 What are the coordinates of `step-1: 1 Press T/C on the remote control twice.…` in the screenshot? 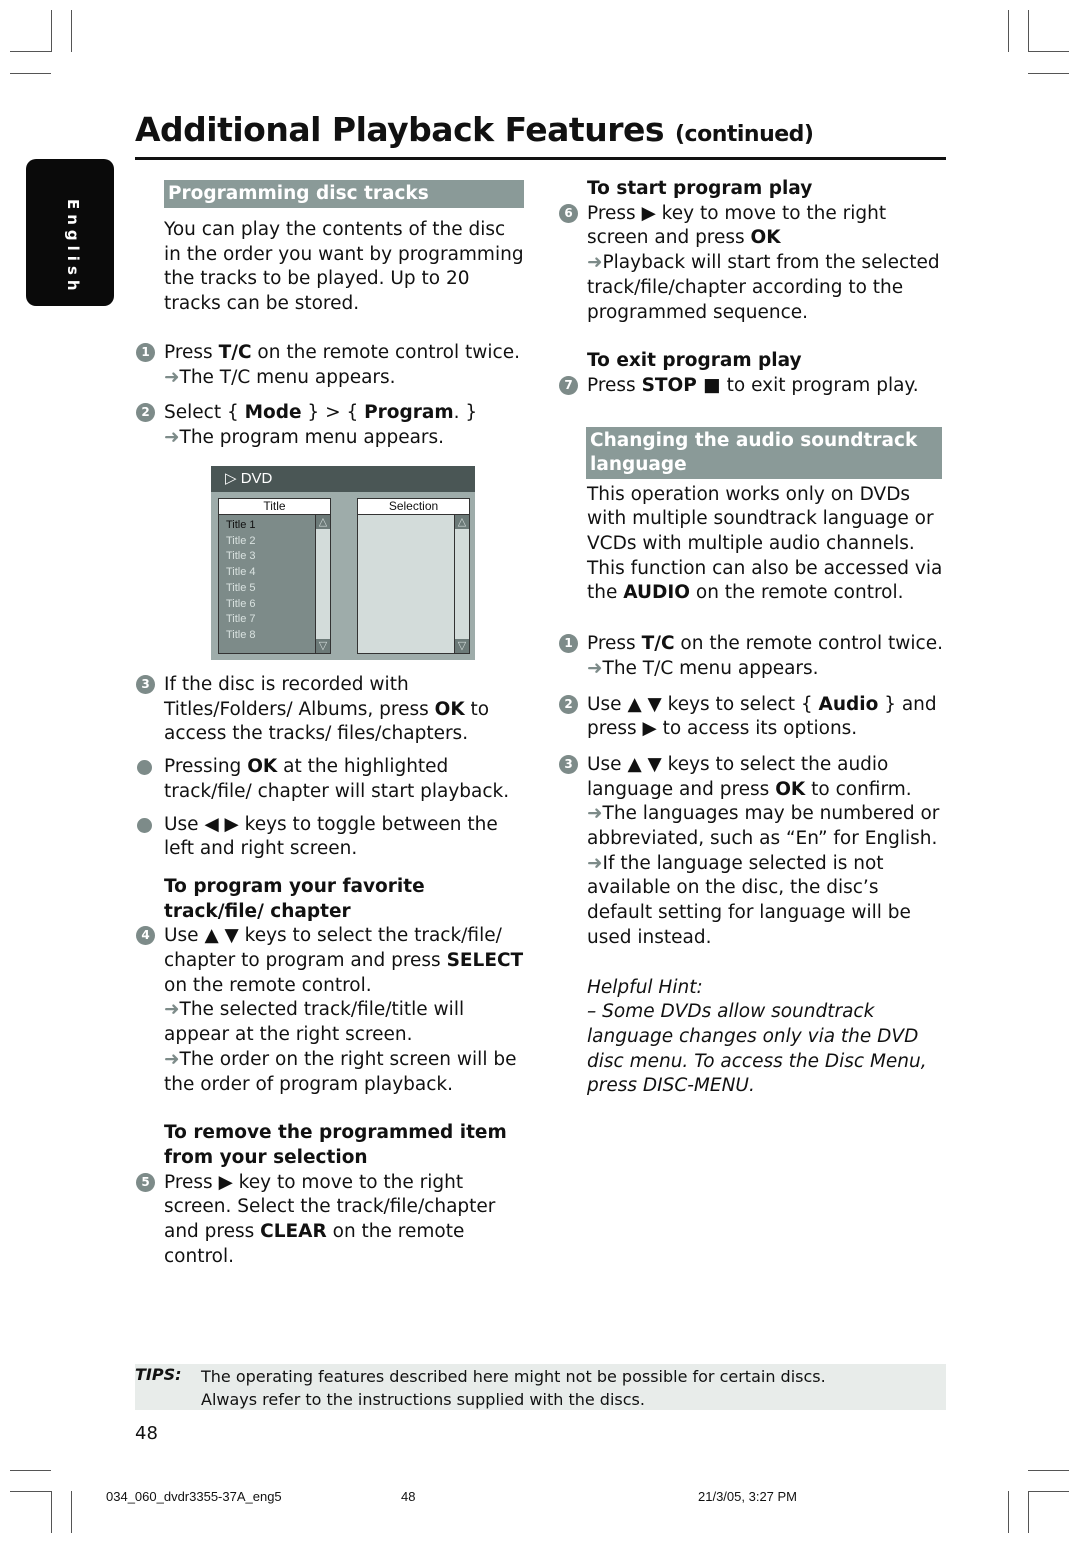 It's located at (330, 365).